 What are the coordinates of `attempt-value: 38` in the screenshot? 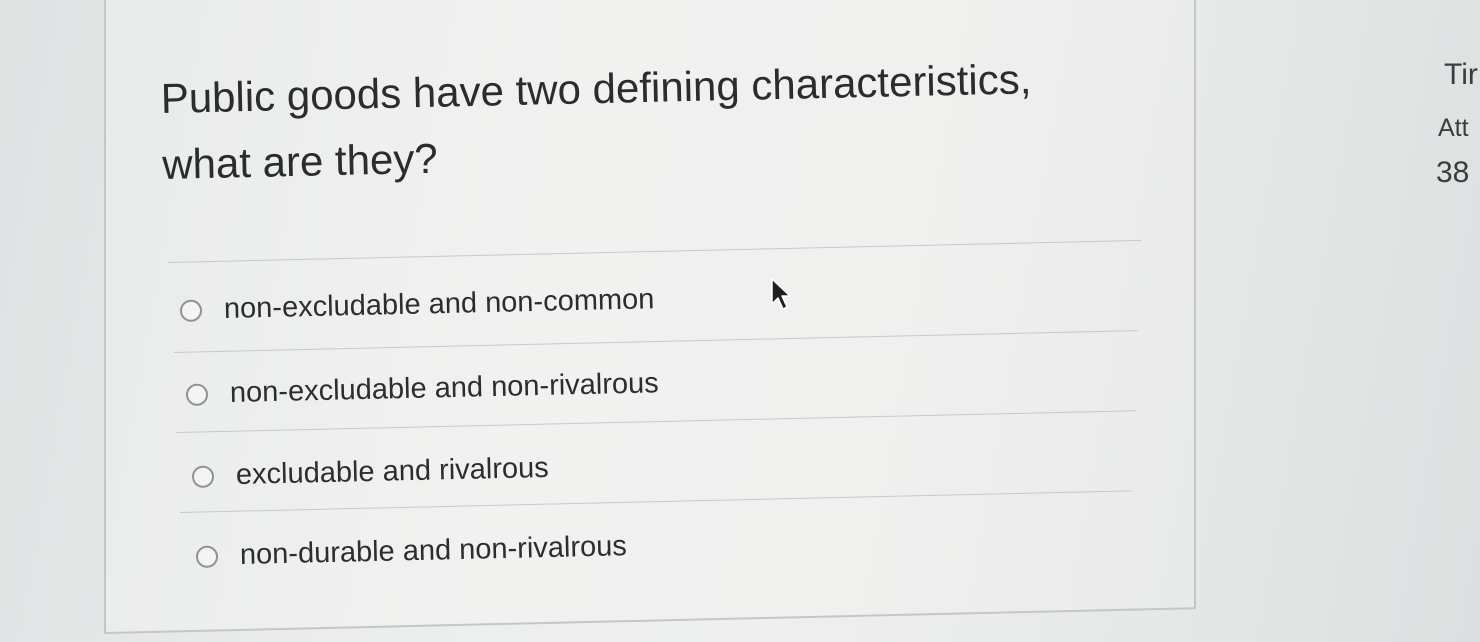 It's located at (1453, 172).